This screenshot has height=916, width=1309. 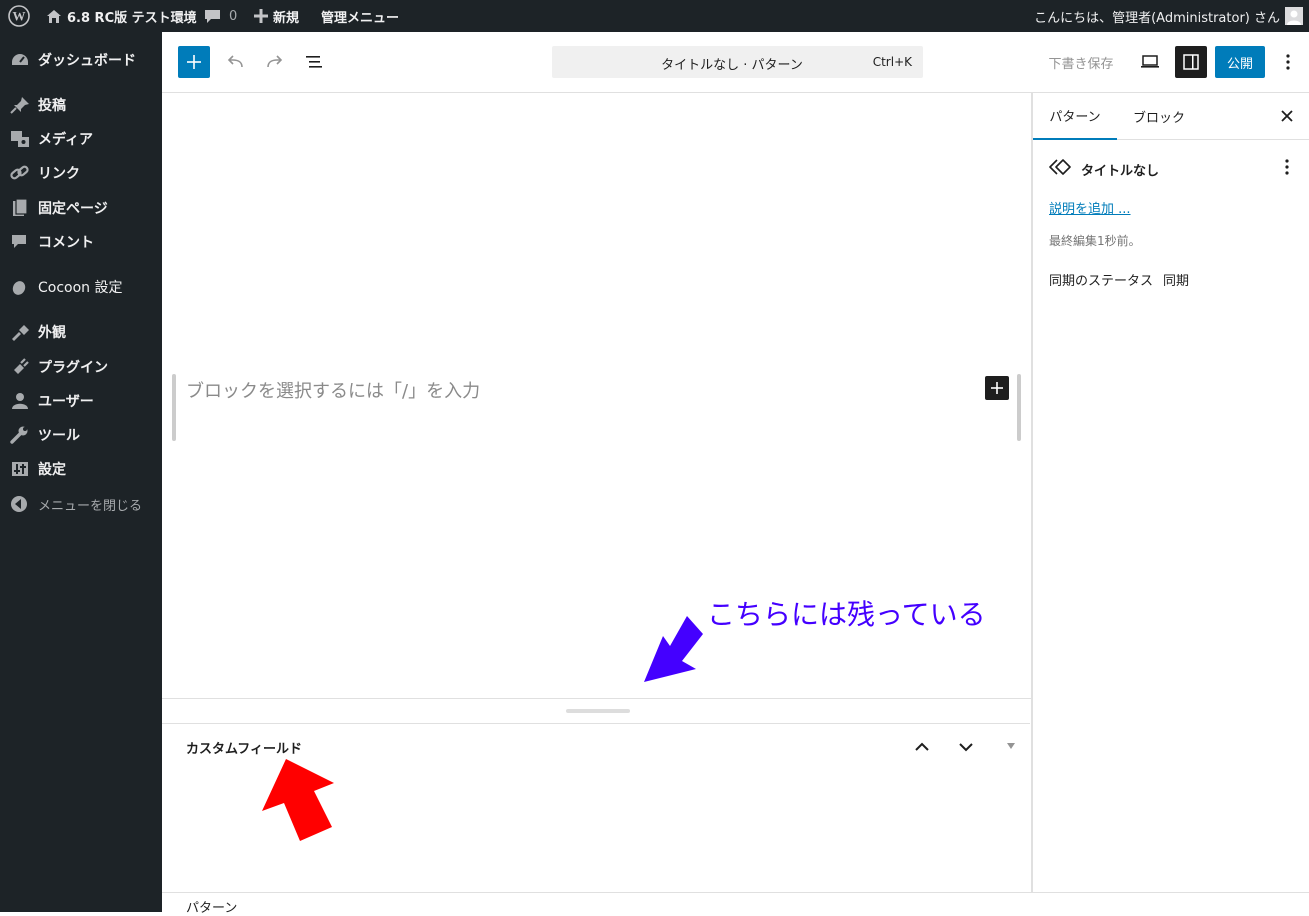 I want to click on symbol-icon, so click(x=1060, y=167).